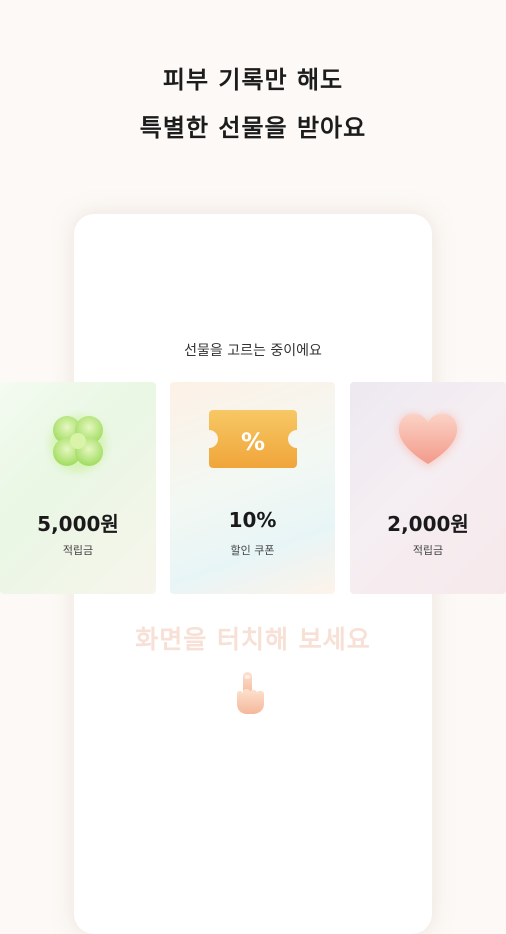 This screenshot has width=506, height=934. I want to click on pointing-hand-icon, so click(252, 695).